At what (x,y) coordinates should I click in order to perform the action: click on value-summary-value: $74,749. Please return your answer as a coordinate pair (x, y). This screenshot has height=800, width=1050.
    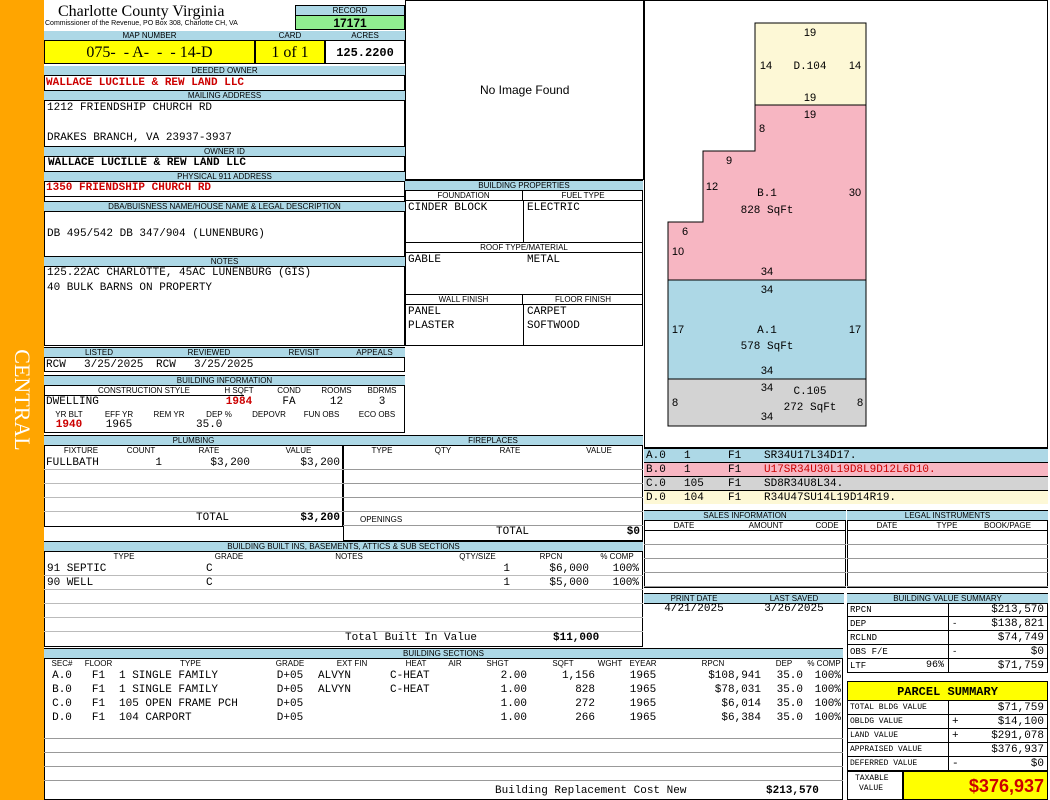
    Looking at the image, I should click on (1020, 638).